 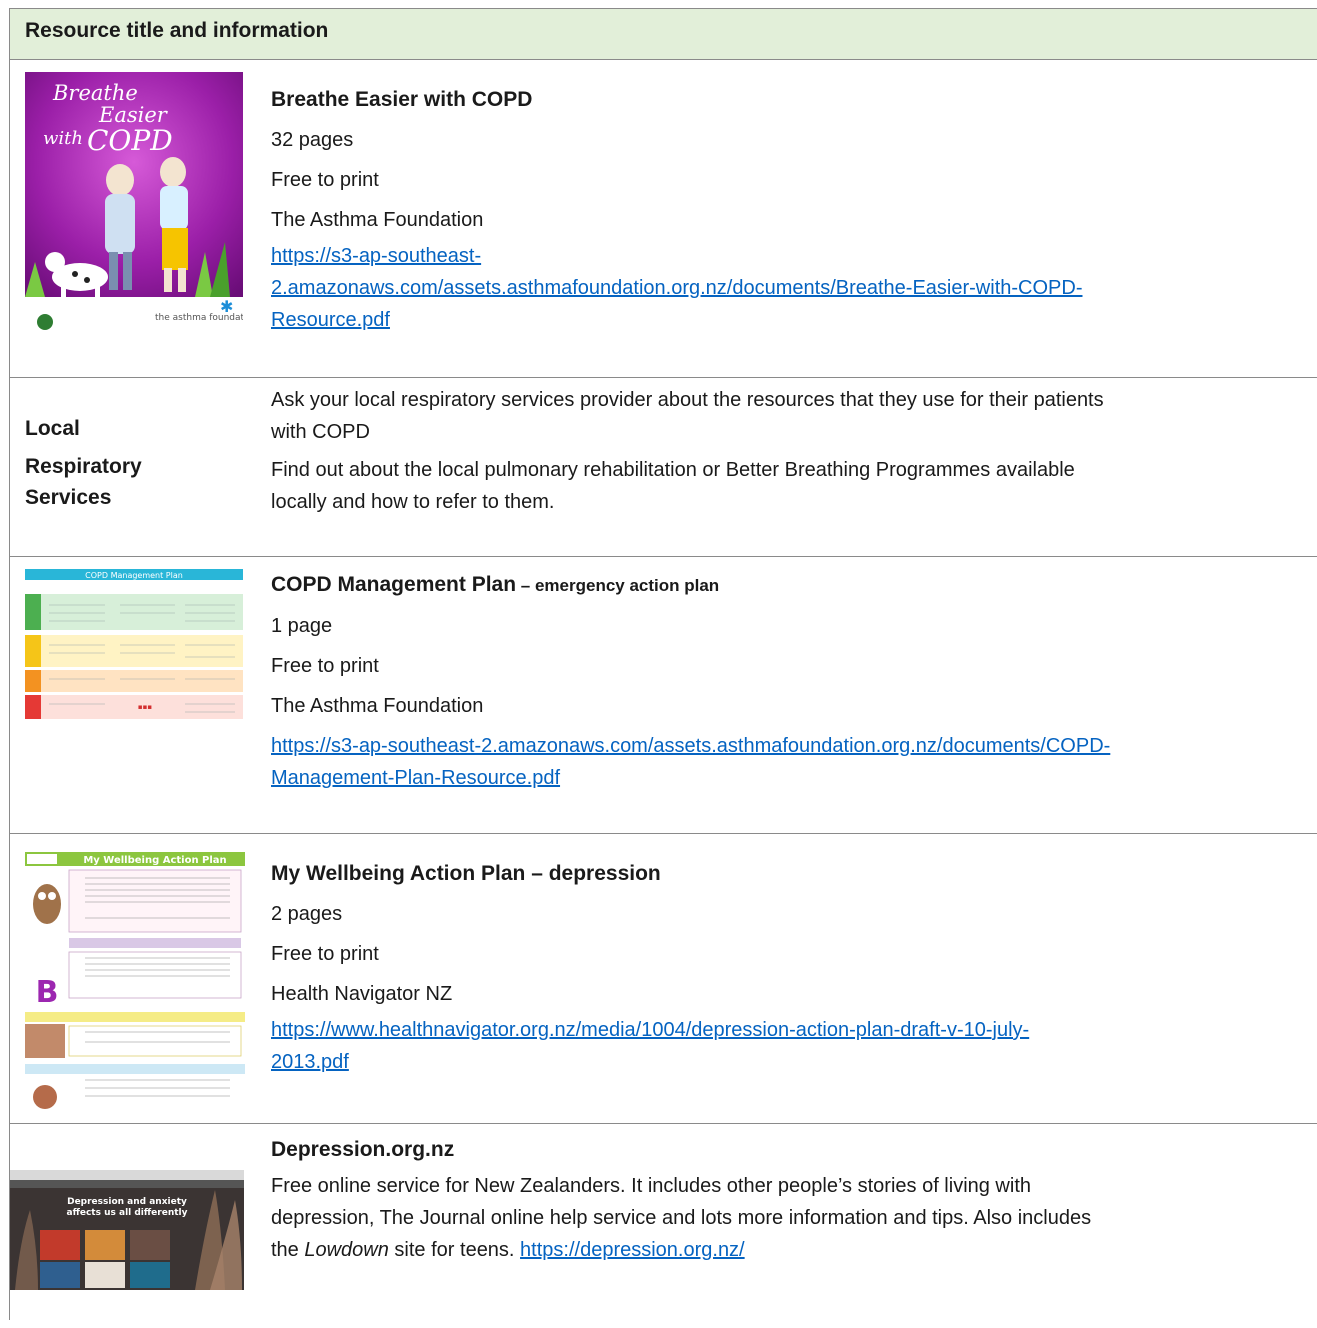 What do you see at coordinates (302, 626) in the screenshot?
I see `page-count: 1 page` at bounding box center [302, 626].